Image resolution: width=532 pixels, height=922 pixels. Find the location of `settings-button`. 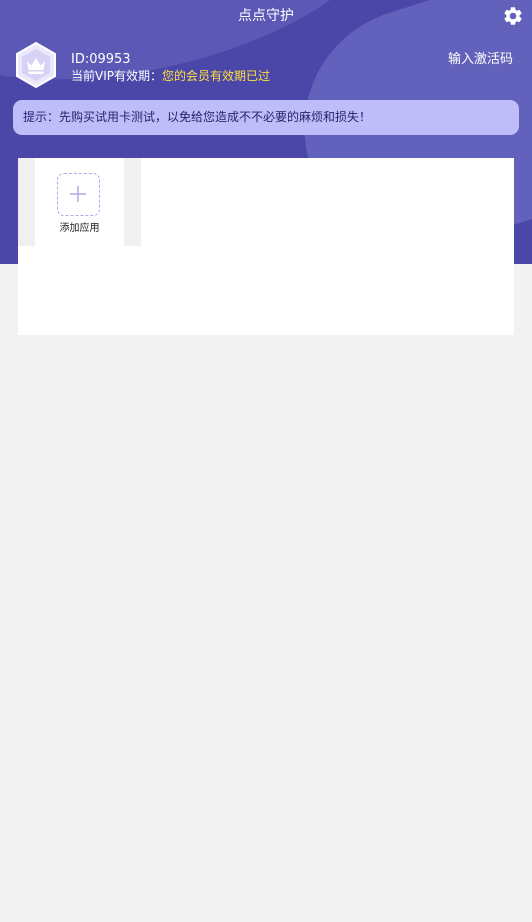

settings-button is located at coordinates (513, 16).